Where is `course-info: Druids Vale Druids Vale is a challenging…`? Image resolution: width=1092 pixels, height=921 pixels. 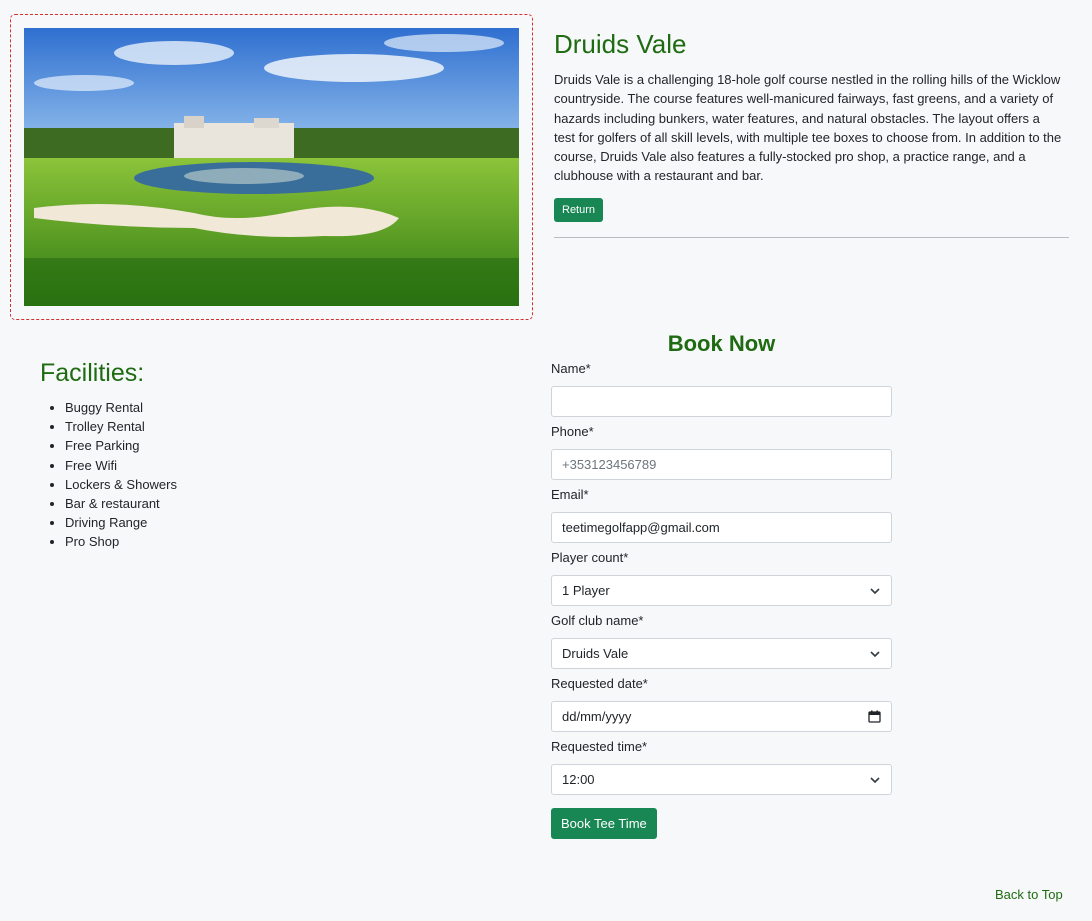 course-info: Druids Vale Druids Vale is a challenging… is located at coordinates (811, 125).